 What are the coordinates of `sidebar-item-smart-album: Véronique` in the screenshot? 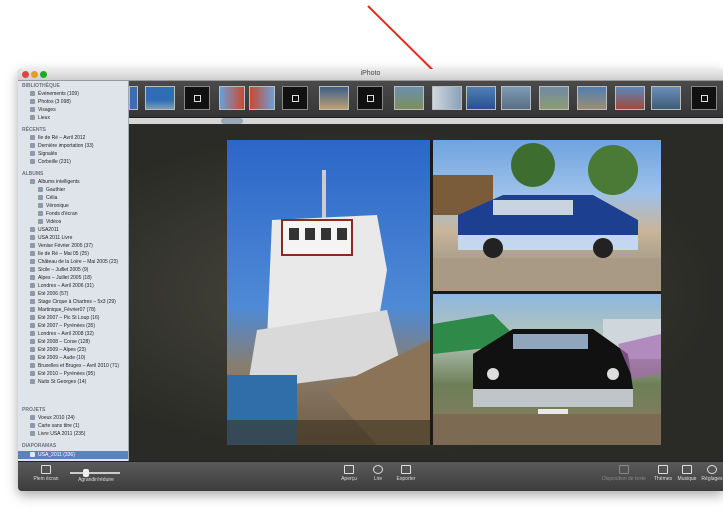 It's located at (53, 206).